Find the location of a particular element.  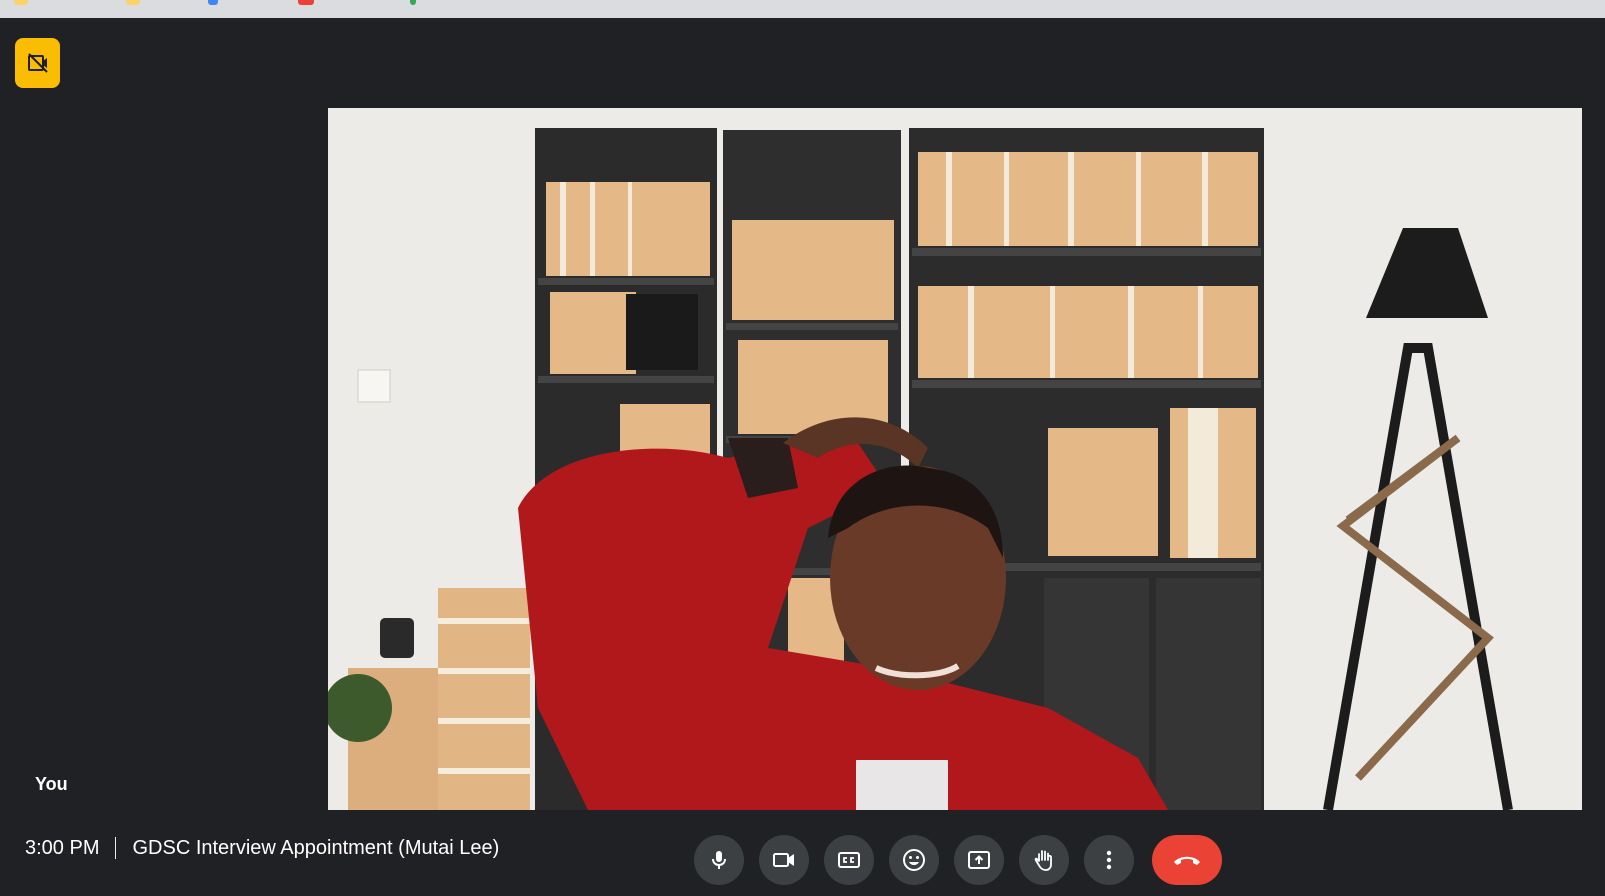

call-end-icon is located at coordinates (1187, 860).